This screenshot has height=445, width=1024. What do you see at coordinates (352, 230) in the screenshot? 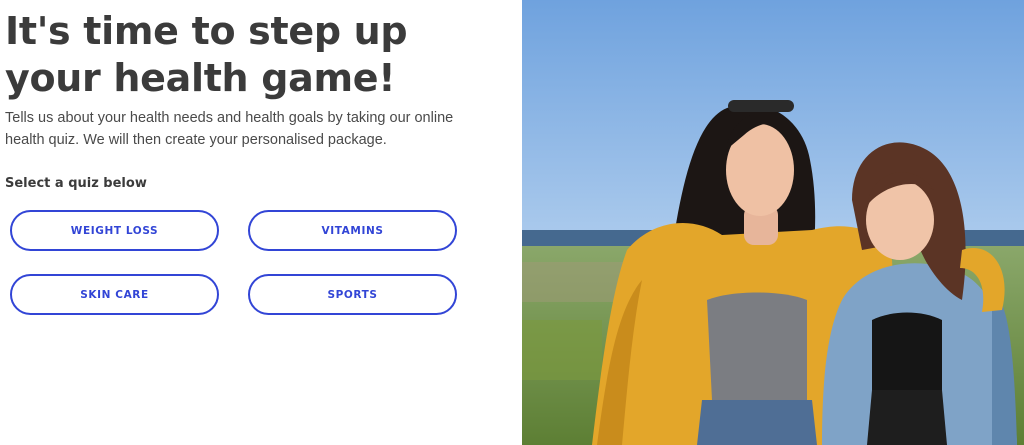
I see `vitamins-quiz-button: VITAMINS` at bounding box center [352, 230].